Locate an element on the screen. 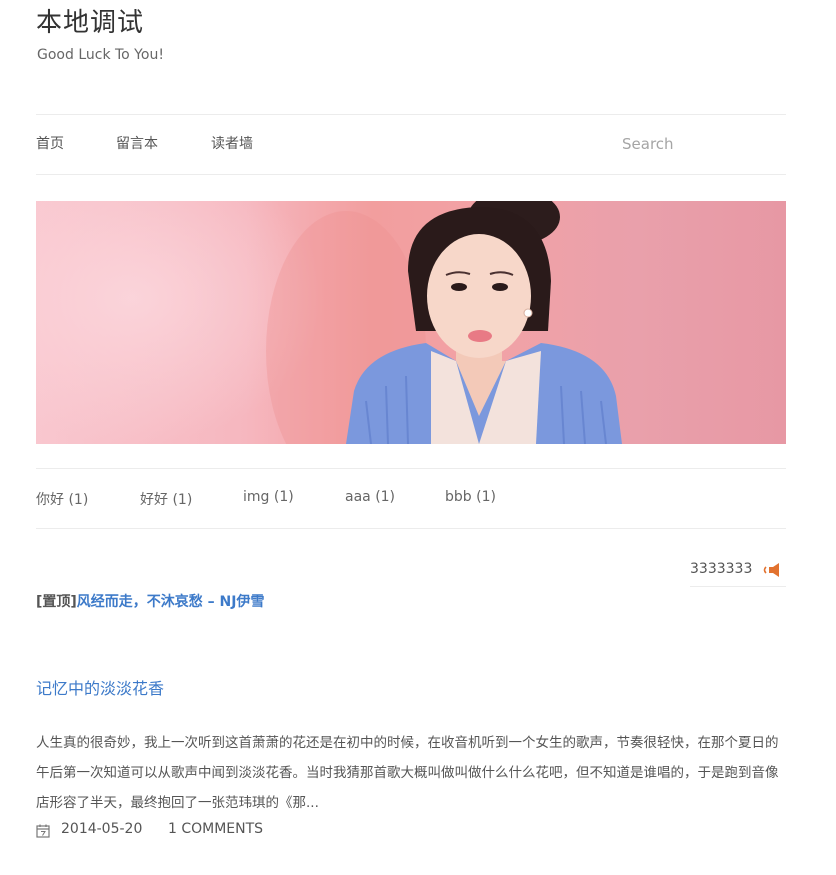  sticky-post: [置顶]风经而走，不沐哀愁 – NJ伊雪 is located at coordinates (150, 601).